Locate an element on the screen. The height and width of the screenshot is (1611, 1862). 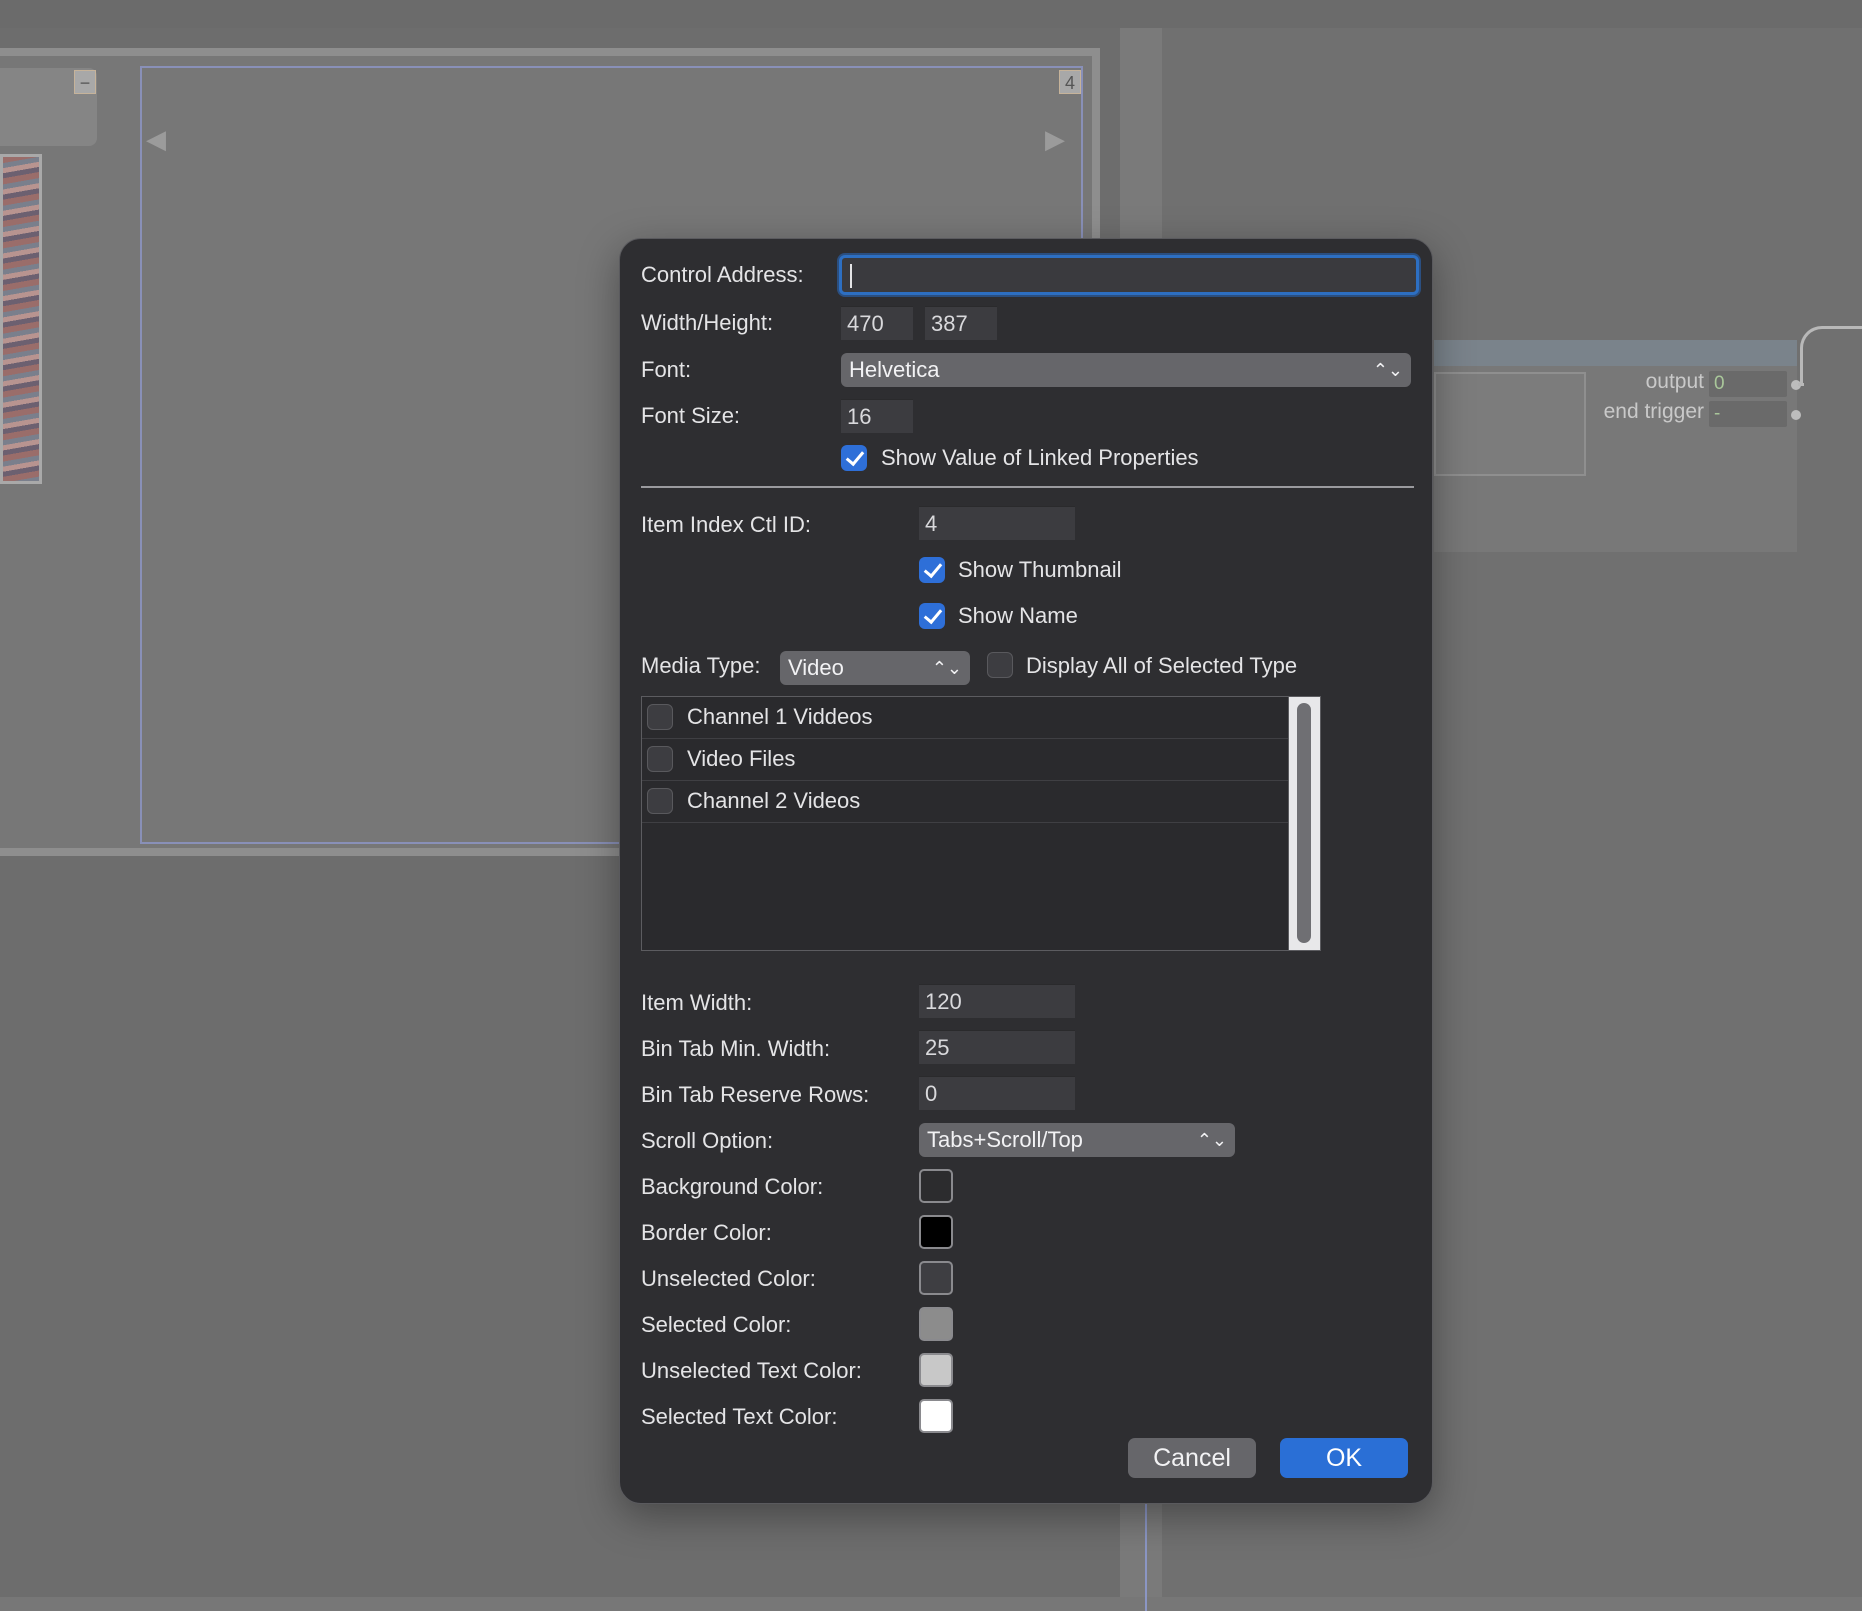
show-name-label: Show Name is located at coordinates (1018, 615).